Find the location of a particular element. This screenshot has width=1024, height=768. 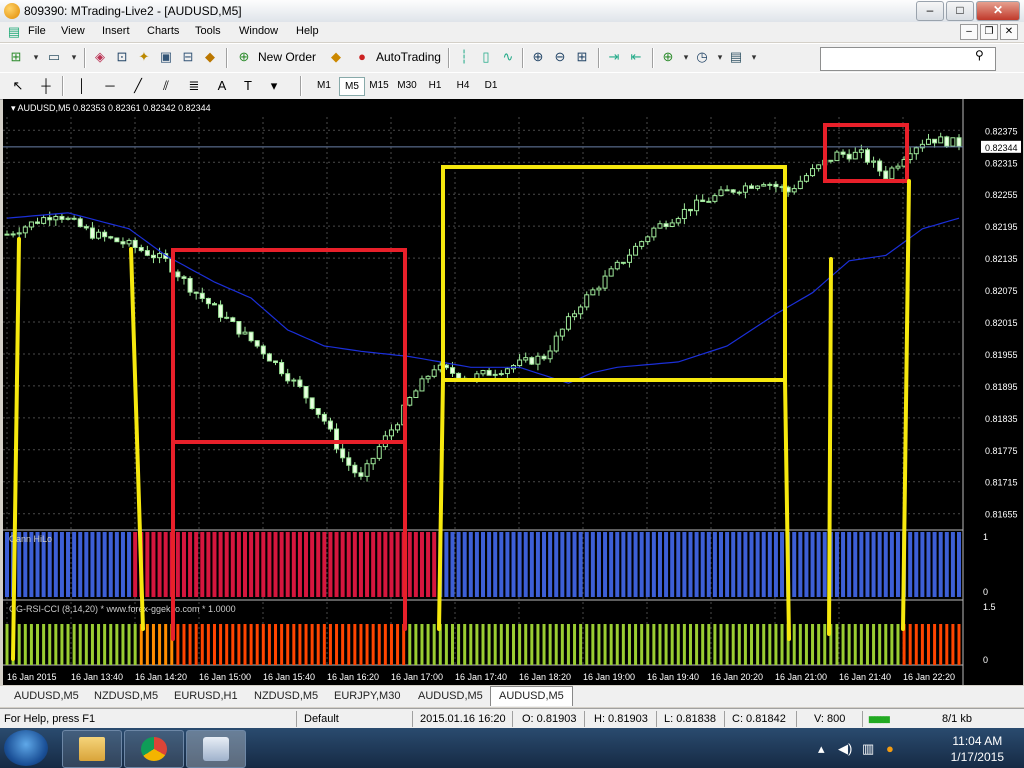

line-chart-icon: ∿ is located at coordinates (508, 57).